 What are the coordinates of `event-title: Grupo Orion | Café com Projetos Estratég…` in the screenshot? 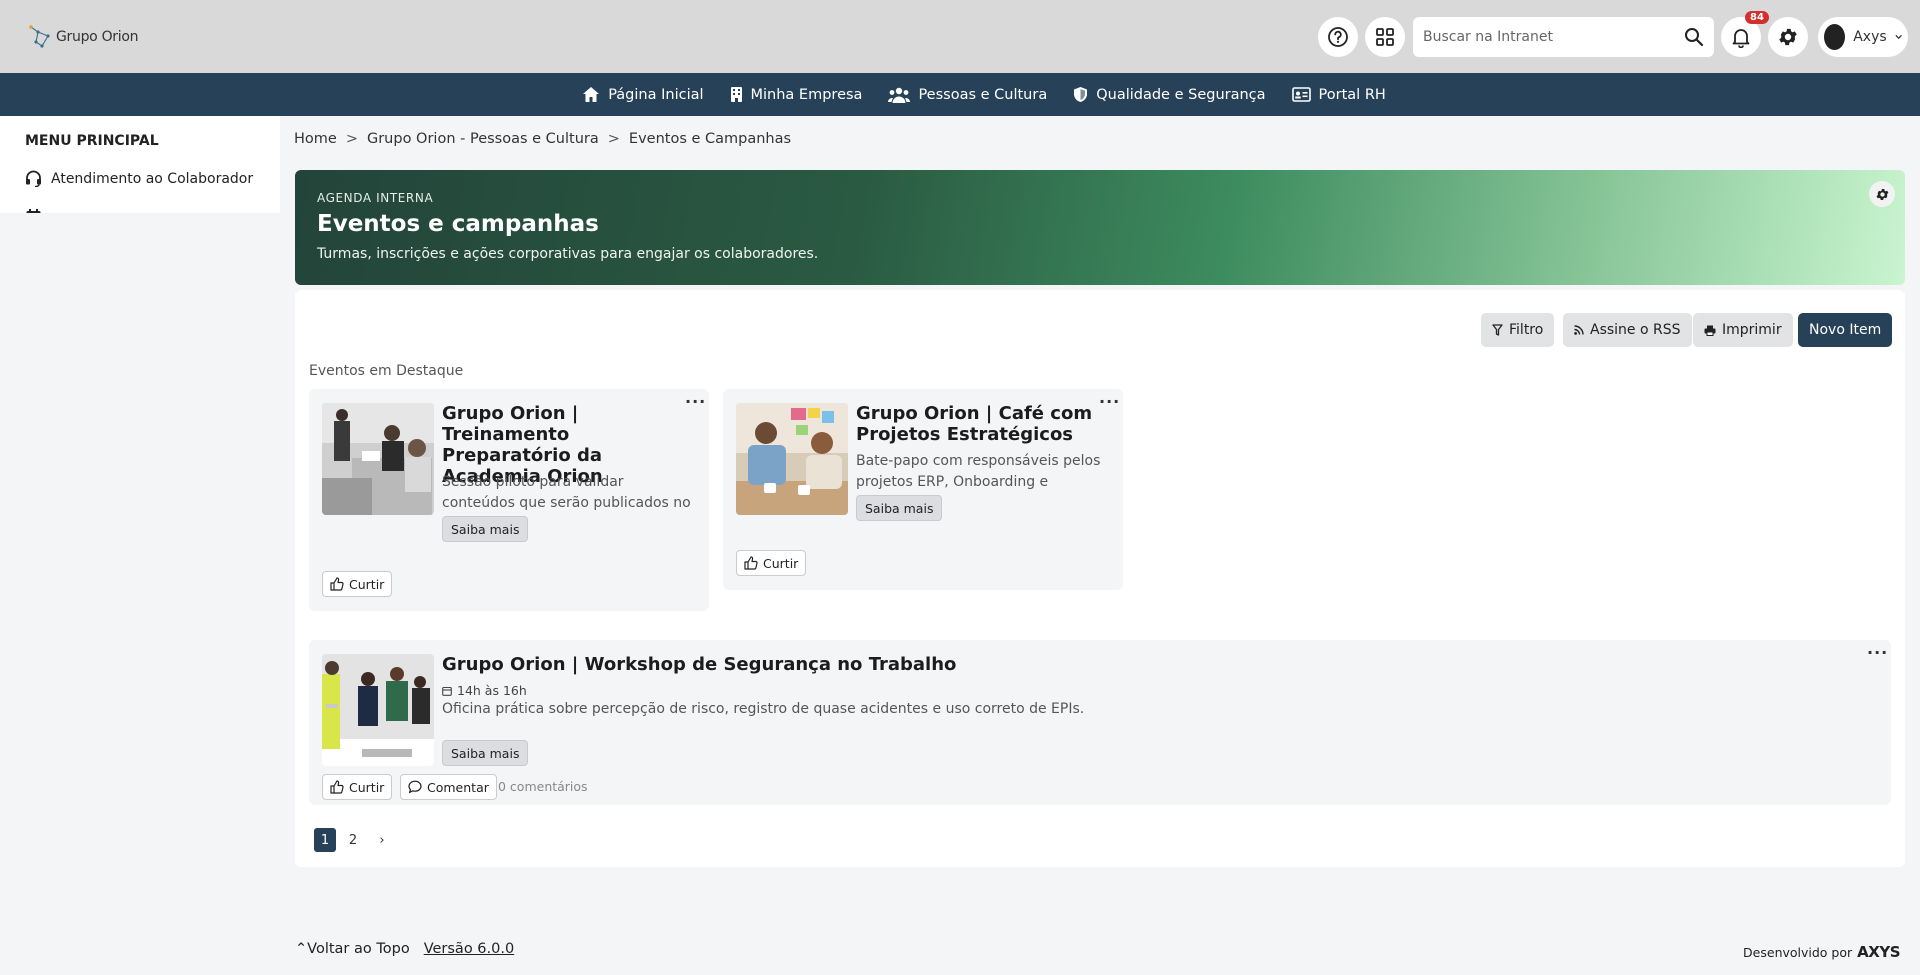 It's located at (978, 424).